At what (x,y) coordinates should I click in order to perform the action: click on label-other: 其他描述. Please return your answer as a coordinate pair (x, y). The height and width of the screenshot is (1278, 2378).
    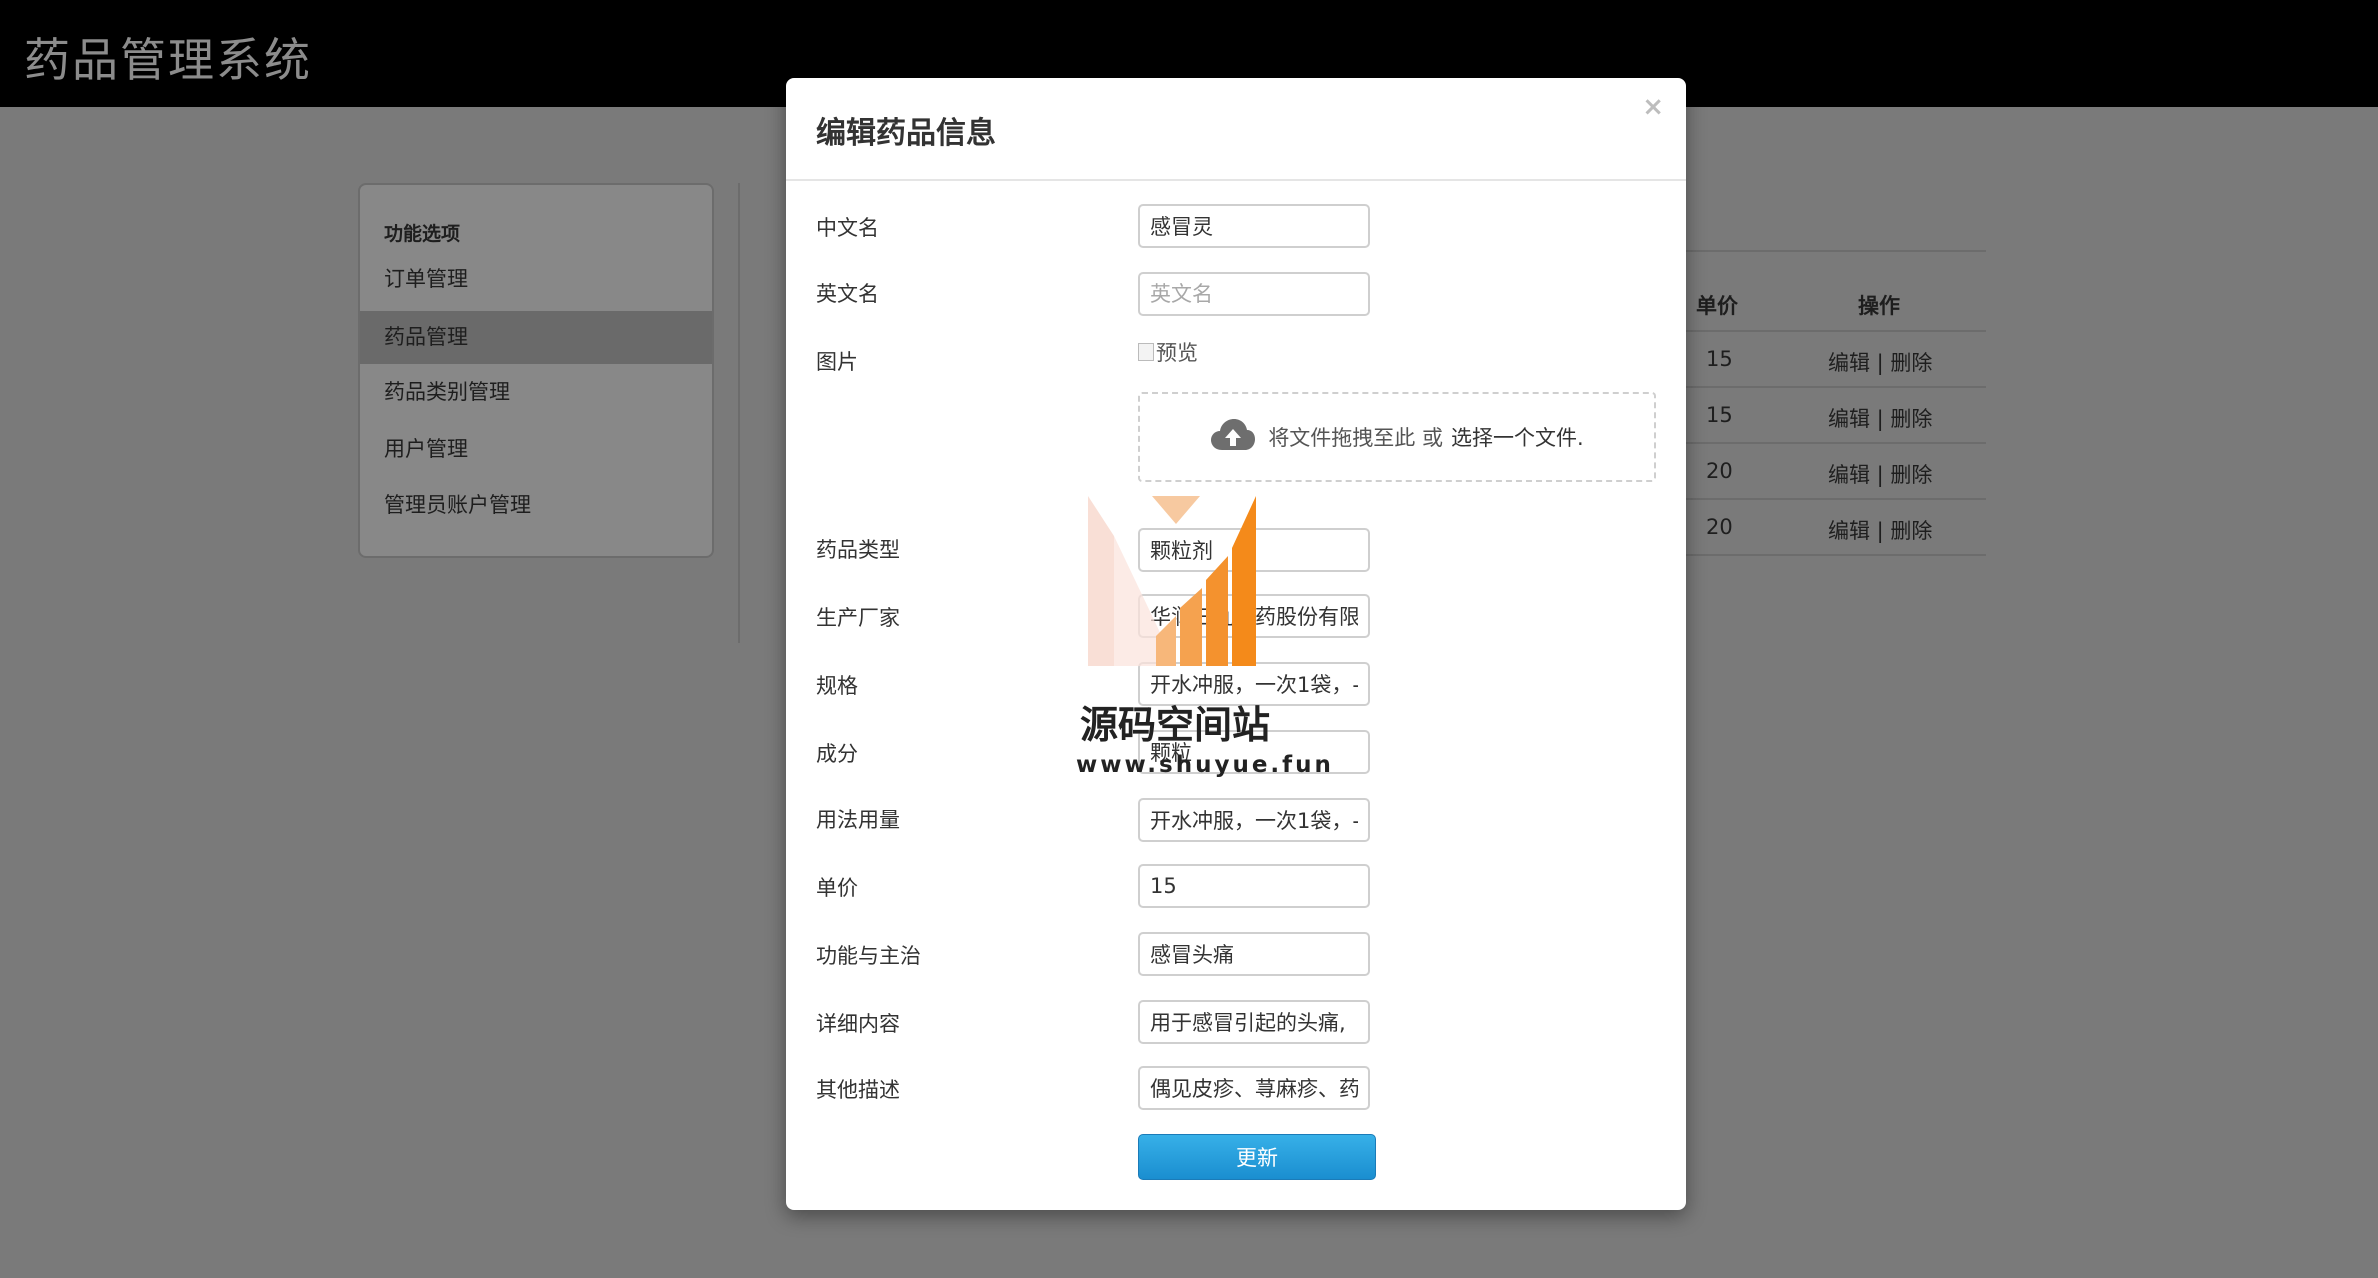
    Looking at the image, I should click on (858, 1090).